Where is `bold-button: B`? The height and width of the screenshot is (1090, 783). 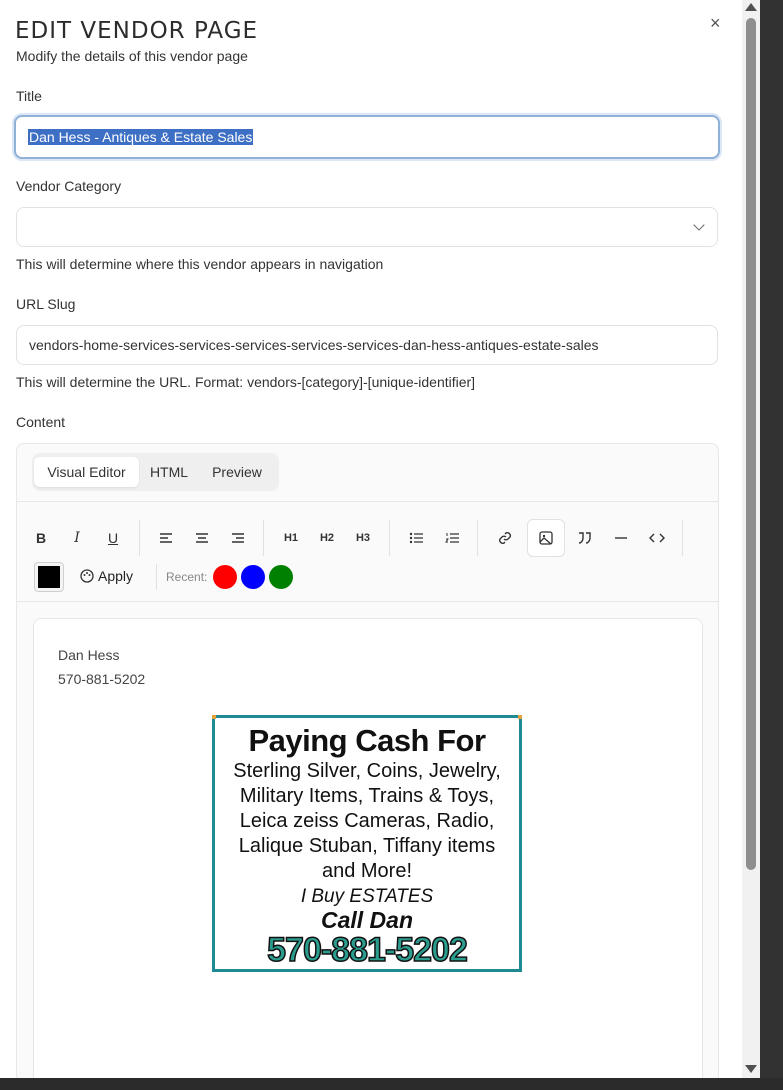
bold-button: B is located at coordinates (41, 538).